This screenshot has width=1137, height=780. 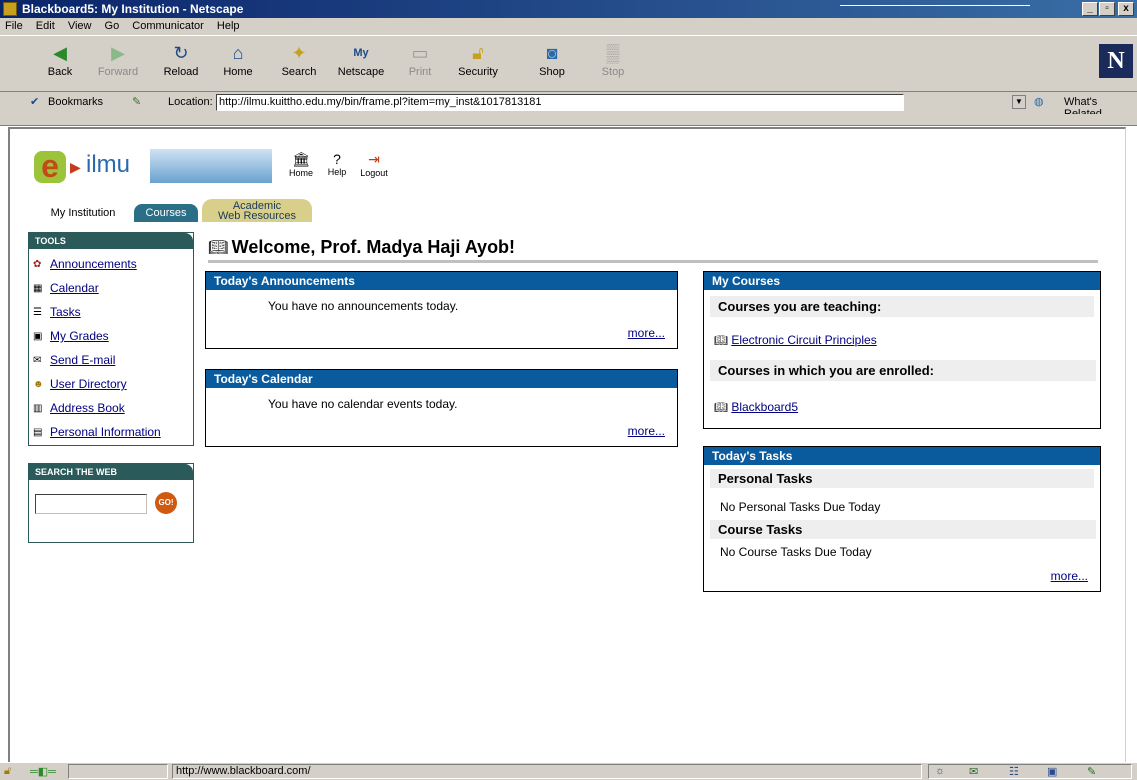 What do you see at coordinates (181, 64) in the screenshot?
I see `reload-button: ↻ Reload` at bounding box center [181, 64].